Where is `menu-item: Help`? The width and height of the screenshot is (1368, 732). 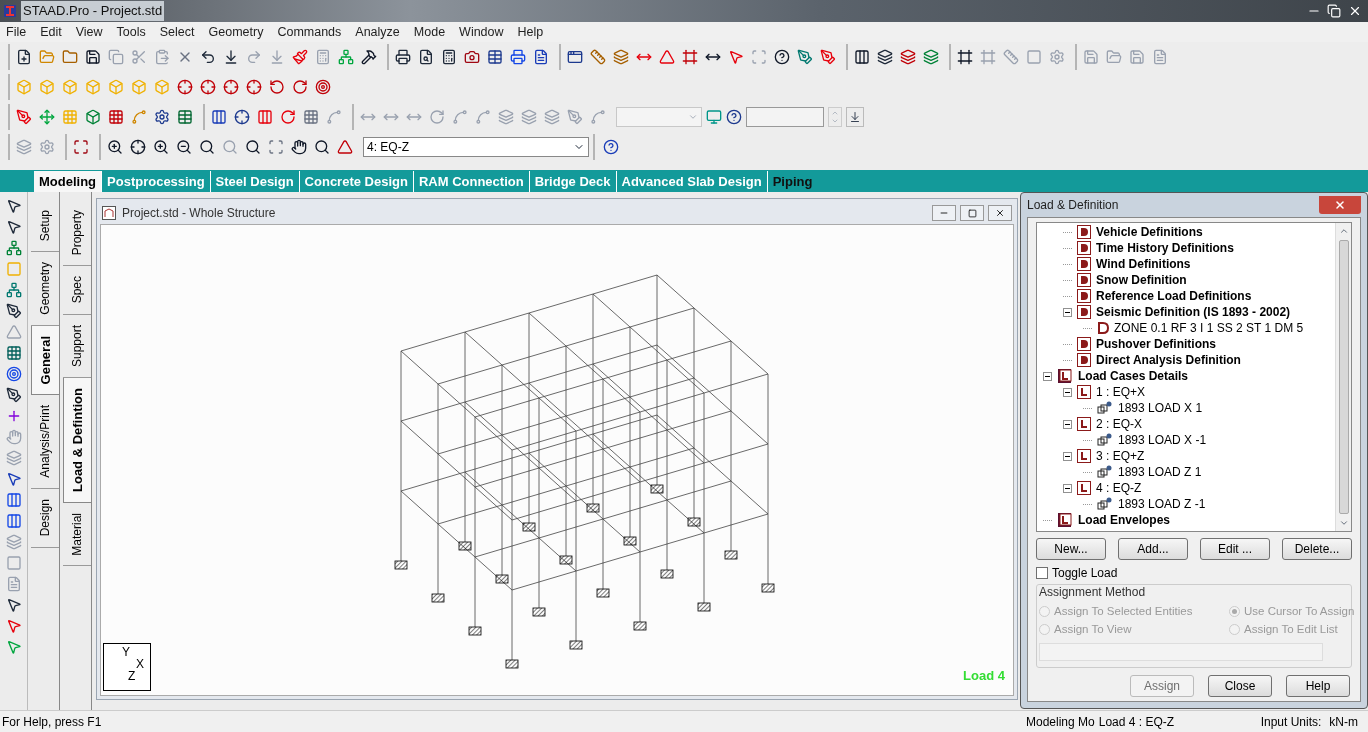 menu-item: Help is located at coordinates (530, 32).